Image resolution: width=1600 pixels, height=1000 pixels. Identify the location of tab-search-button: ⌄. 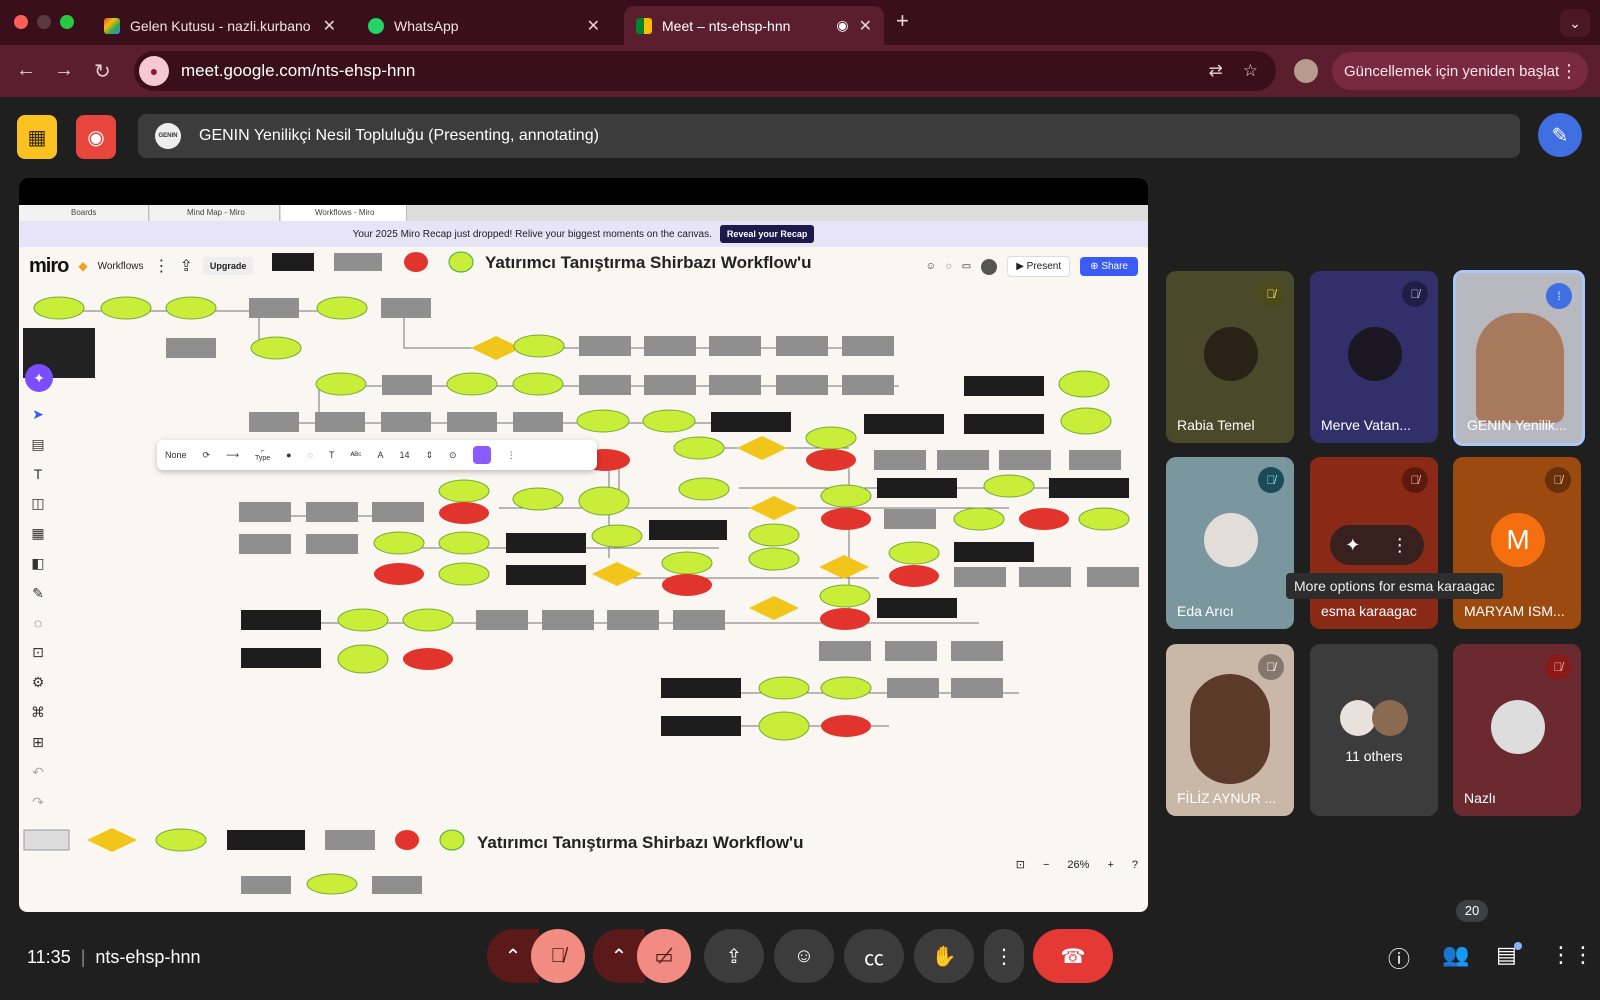
(1575, 23).